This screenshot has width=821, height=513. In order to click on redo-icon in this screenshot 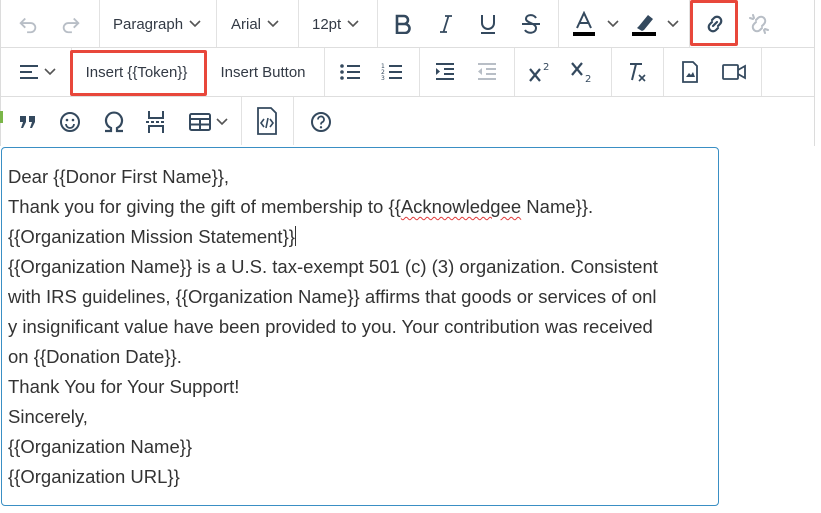, I will do `click(71, 25)`.